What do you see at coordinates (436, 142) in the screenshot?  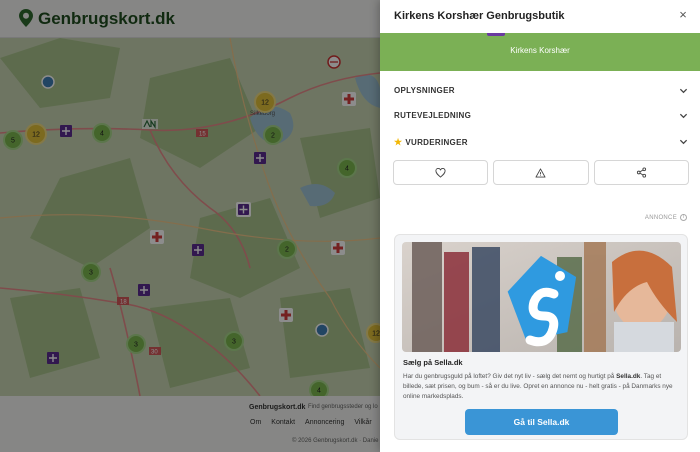 I see `section-label: VURDERINGER` at bounding box center [436, 142].